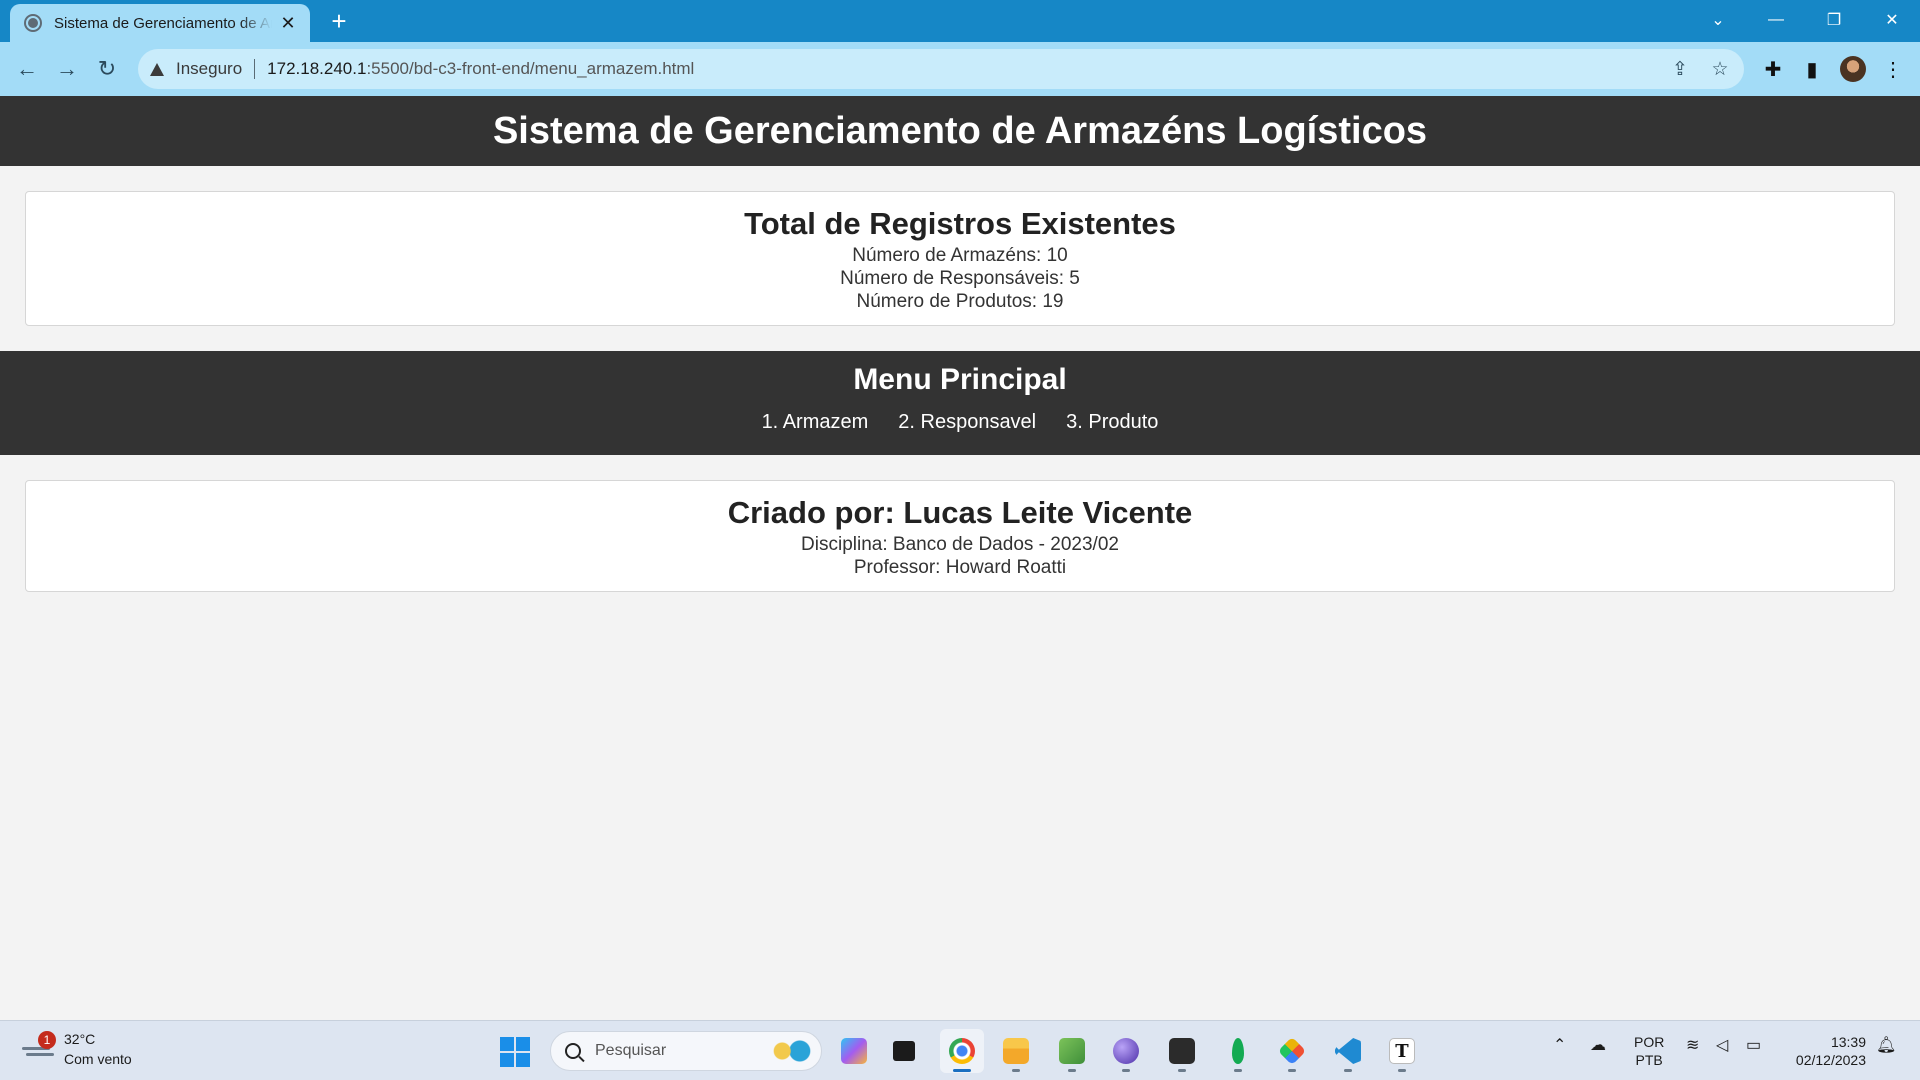  What do you see at coordinates (1753, 1045) in the screenshot?
I see `battery-icon: ▭` at bounding box center [1753, 1045].